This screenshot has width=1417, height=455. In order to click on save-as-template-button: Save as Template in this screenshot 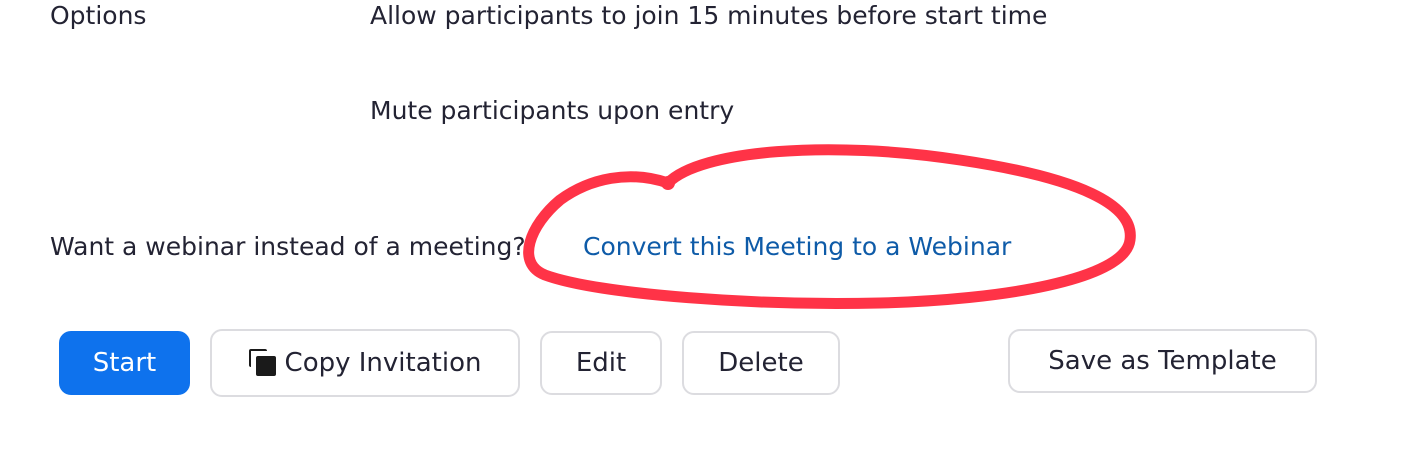, I will do `click(1162, 361)`.